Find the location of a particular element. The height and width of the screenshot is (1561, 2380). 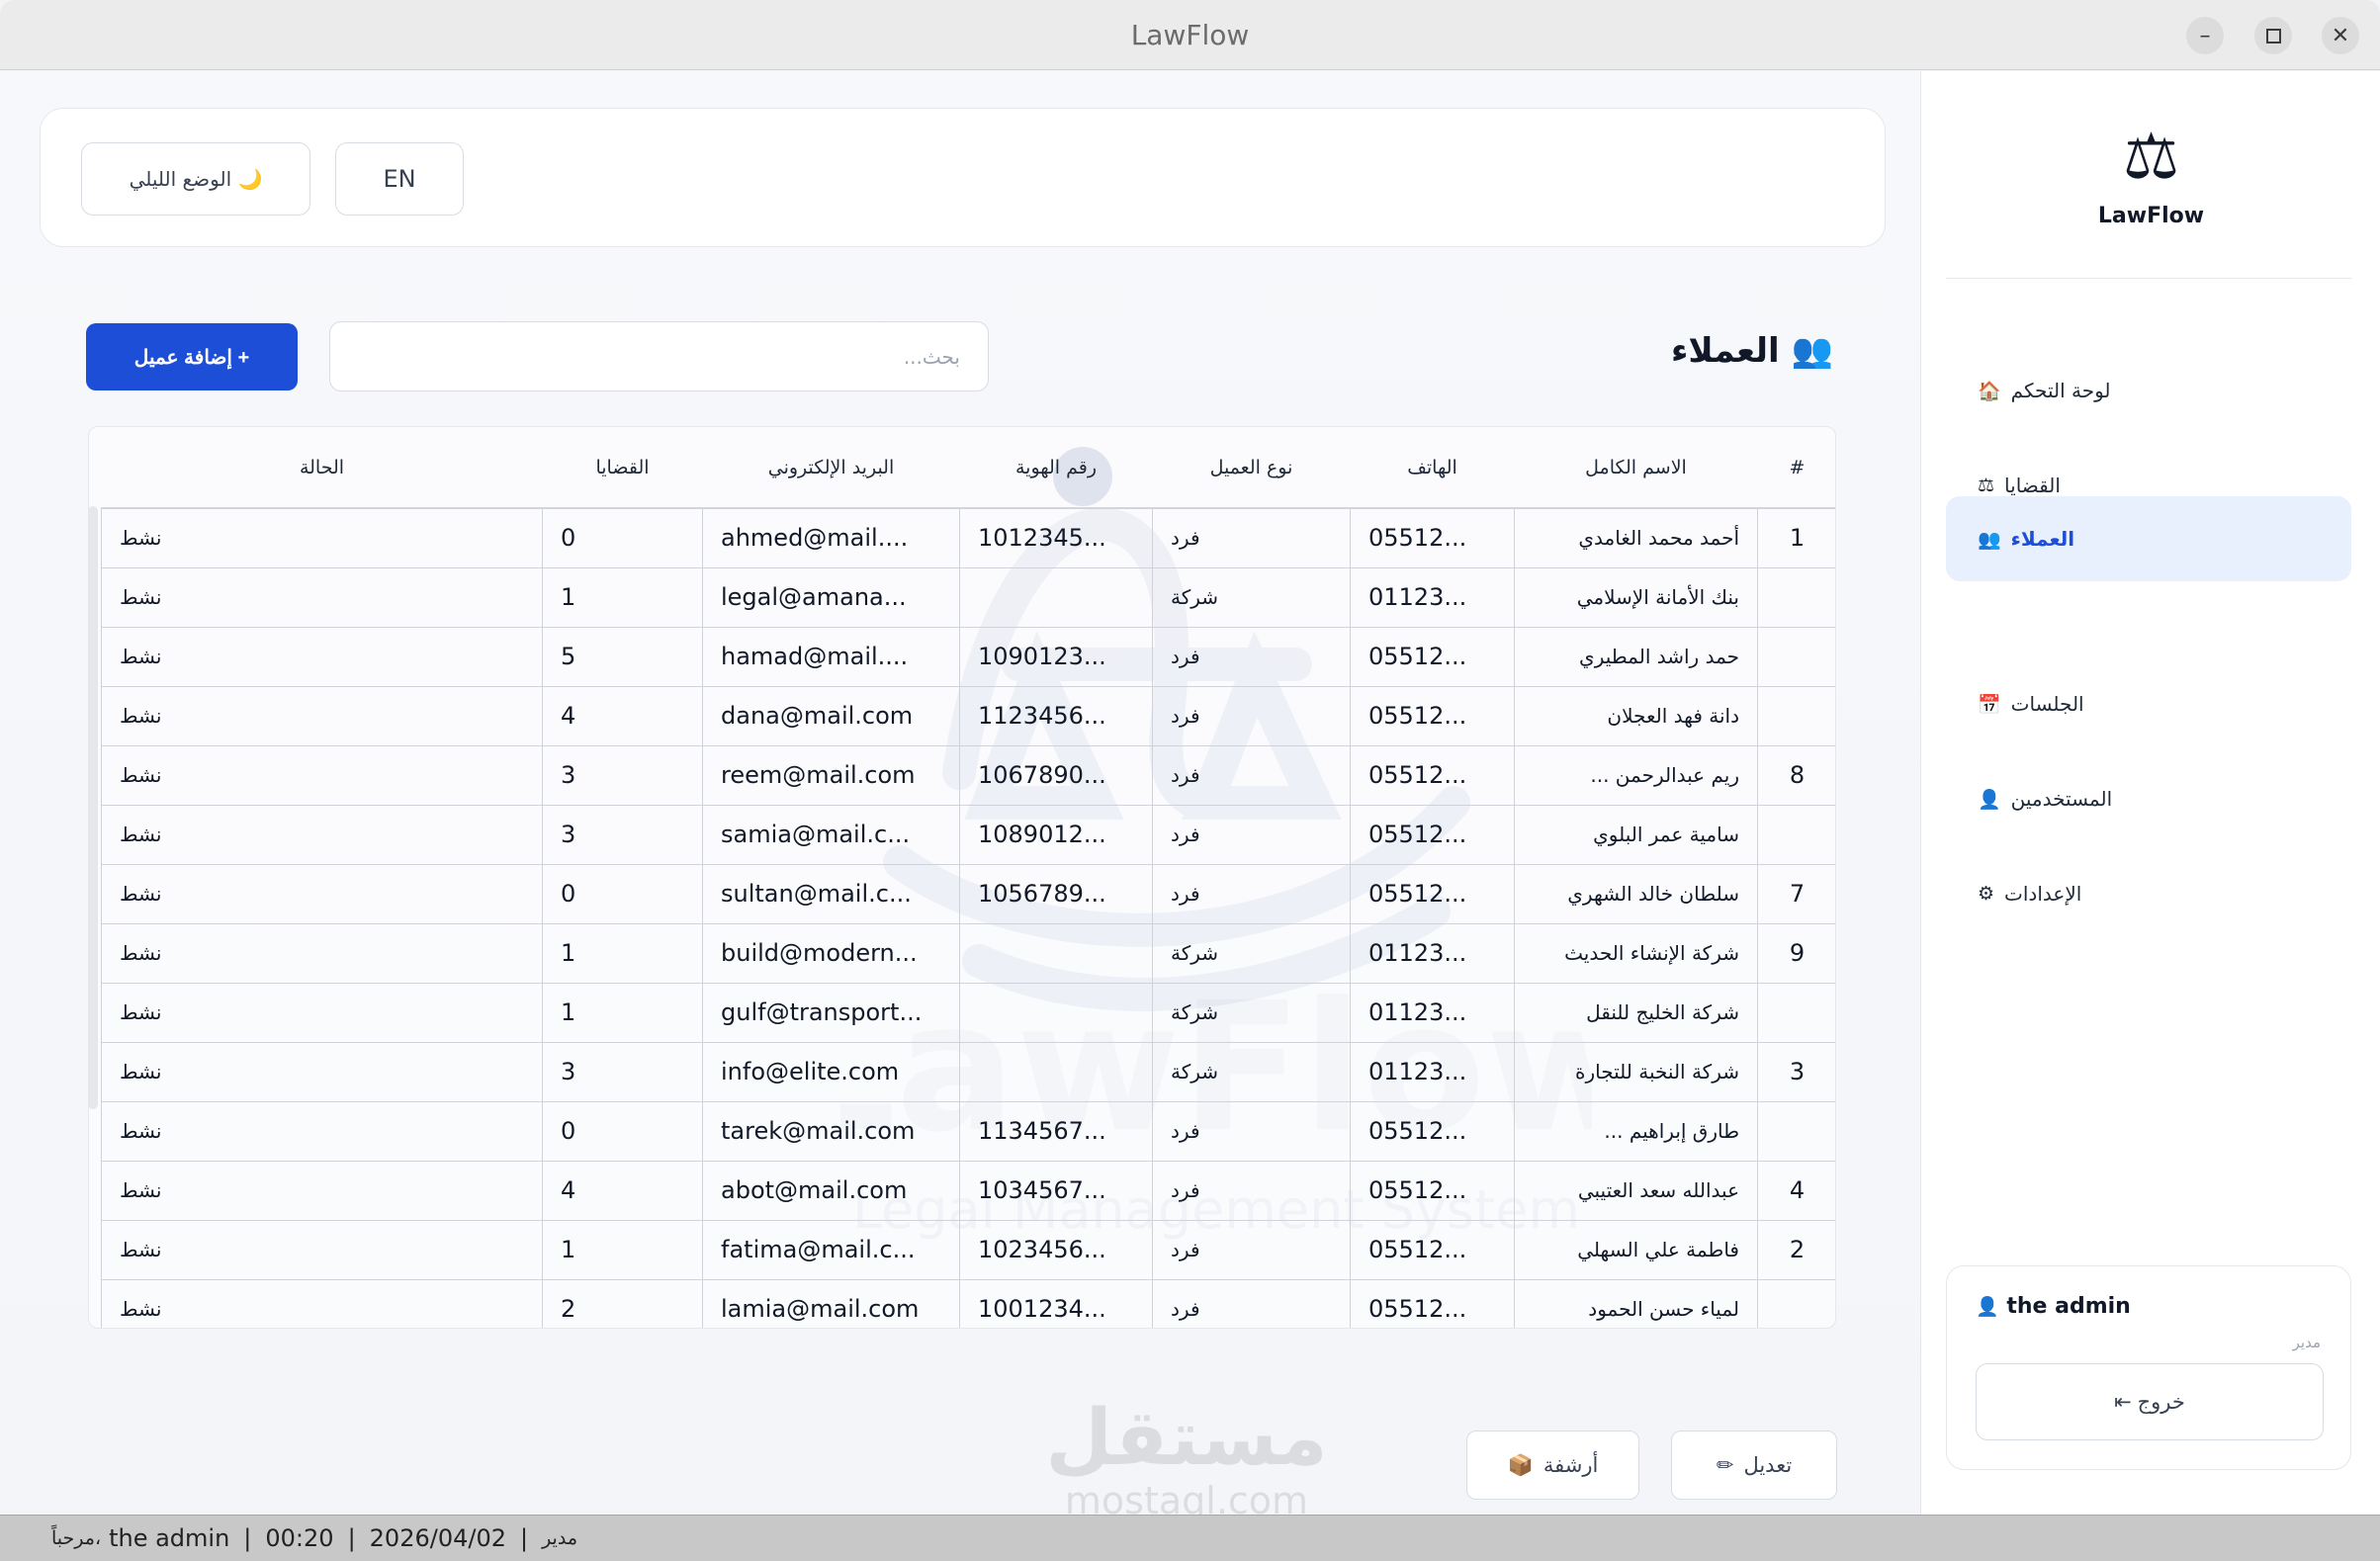

column-header-cases: القضايا is located at coordinates (622, 468).